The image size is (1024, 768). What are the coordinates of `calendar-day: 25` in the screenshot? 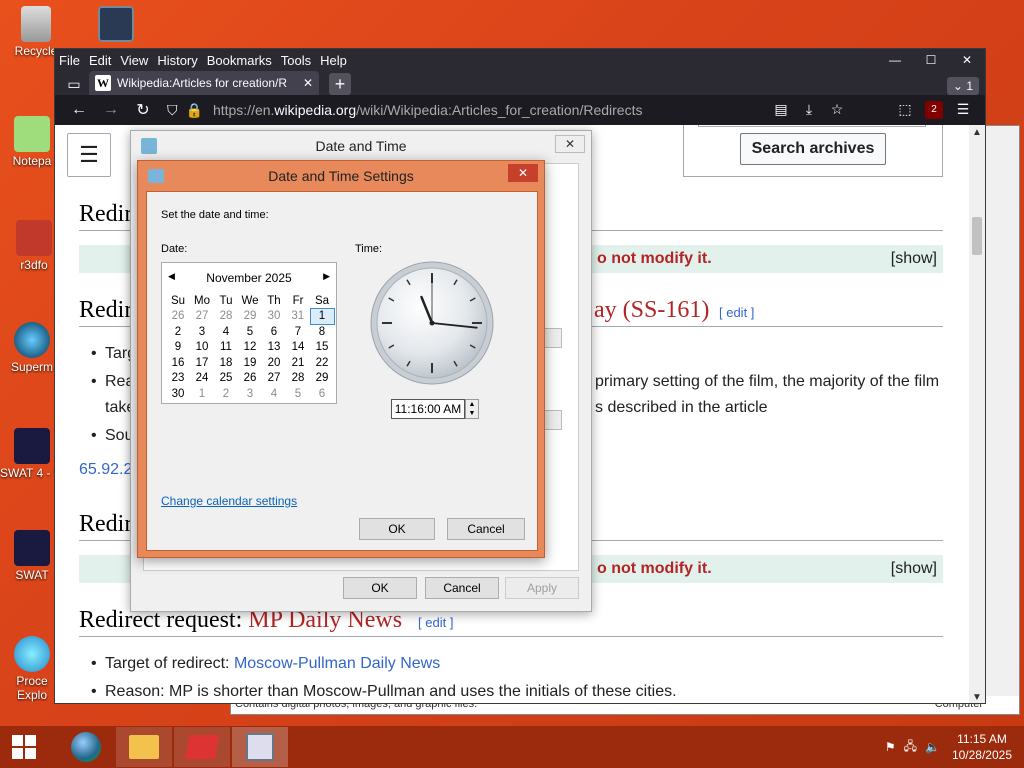 It's located at (226, 379).